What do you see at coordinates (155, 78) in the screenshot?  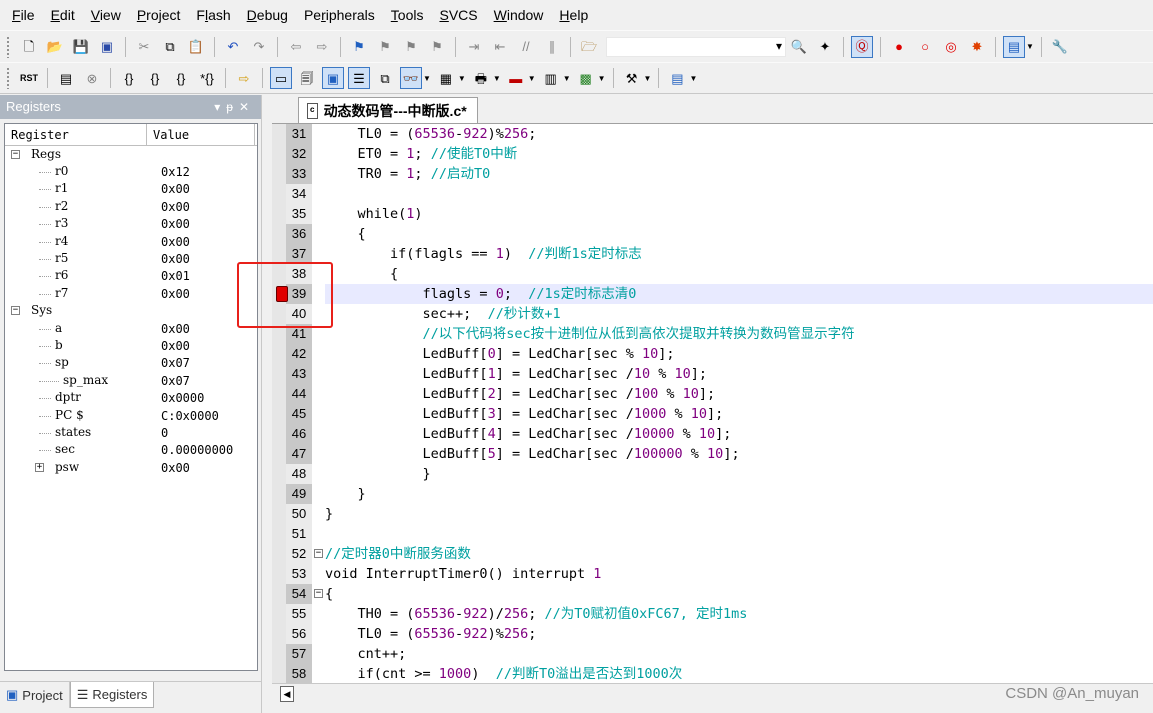 I see `step-over-icon: {}` at bounding box center [155, 78].